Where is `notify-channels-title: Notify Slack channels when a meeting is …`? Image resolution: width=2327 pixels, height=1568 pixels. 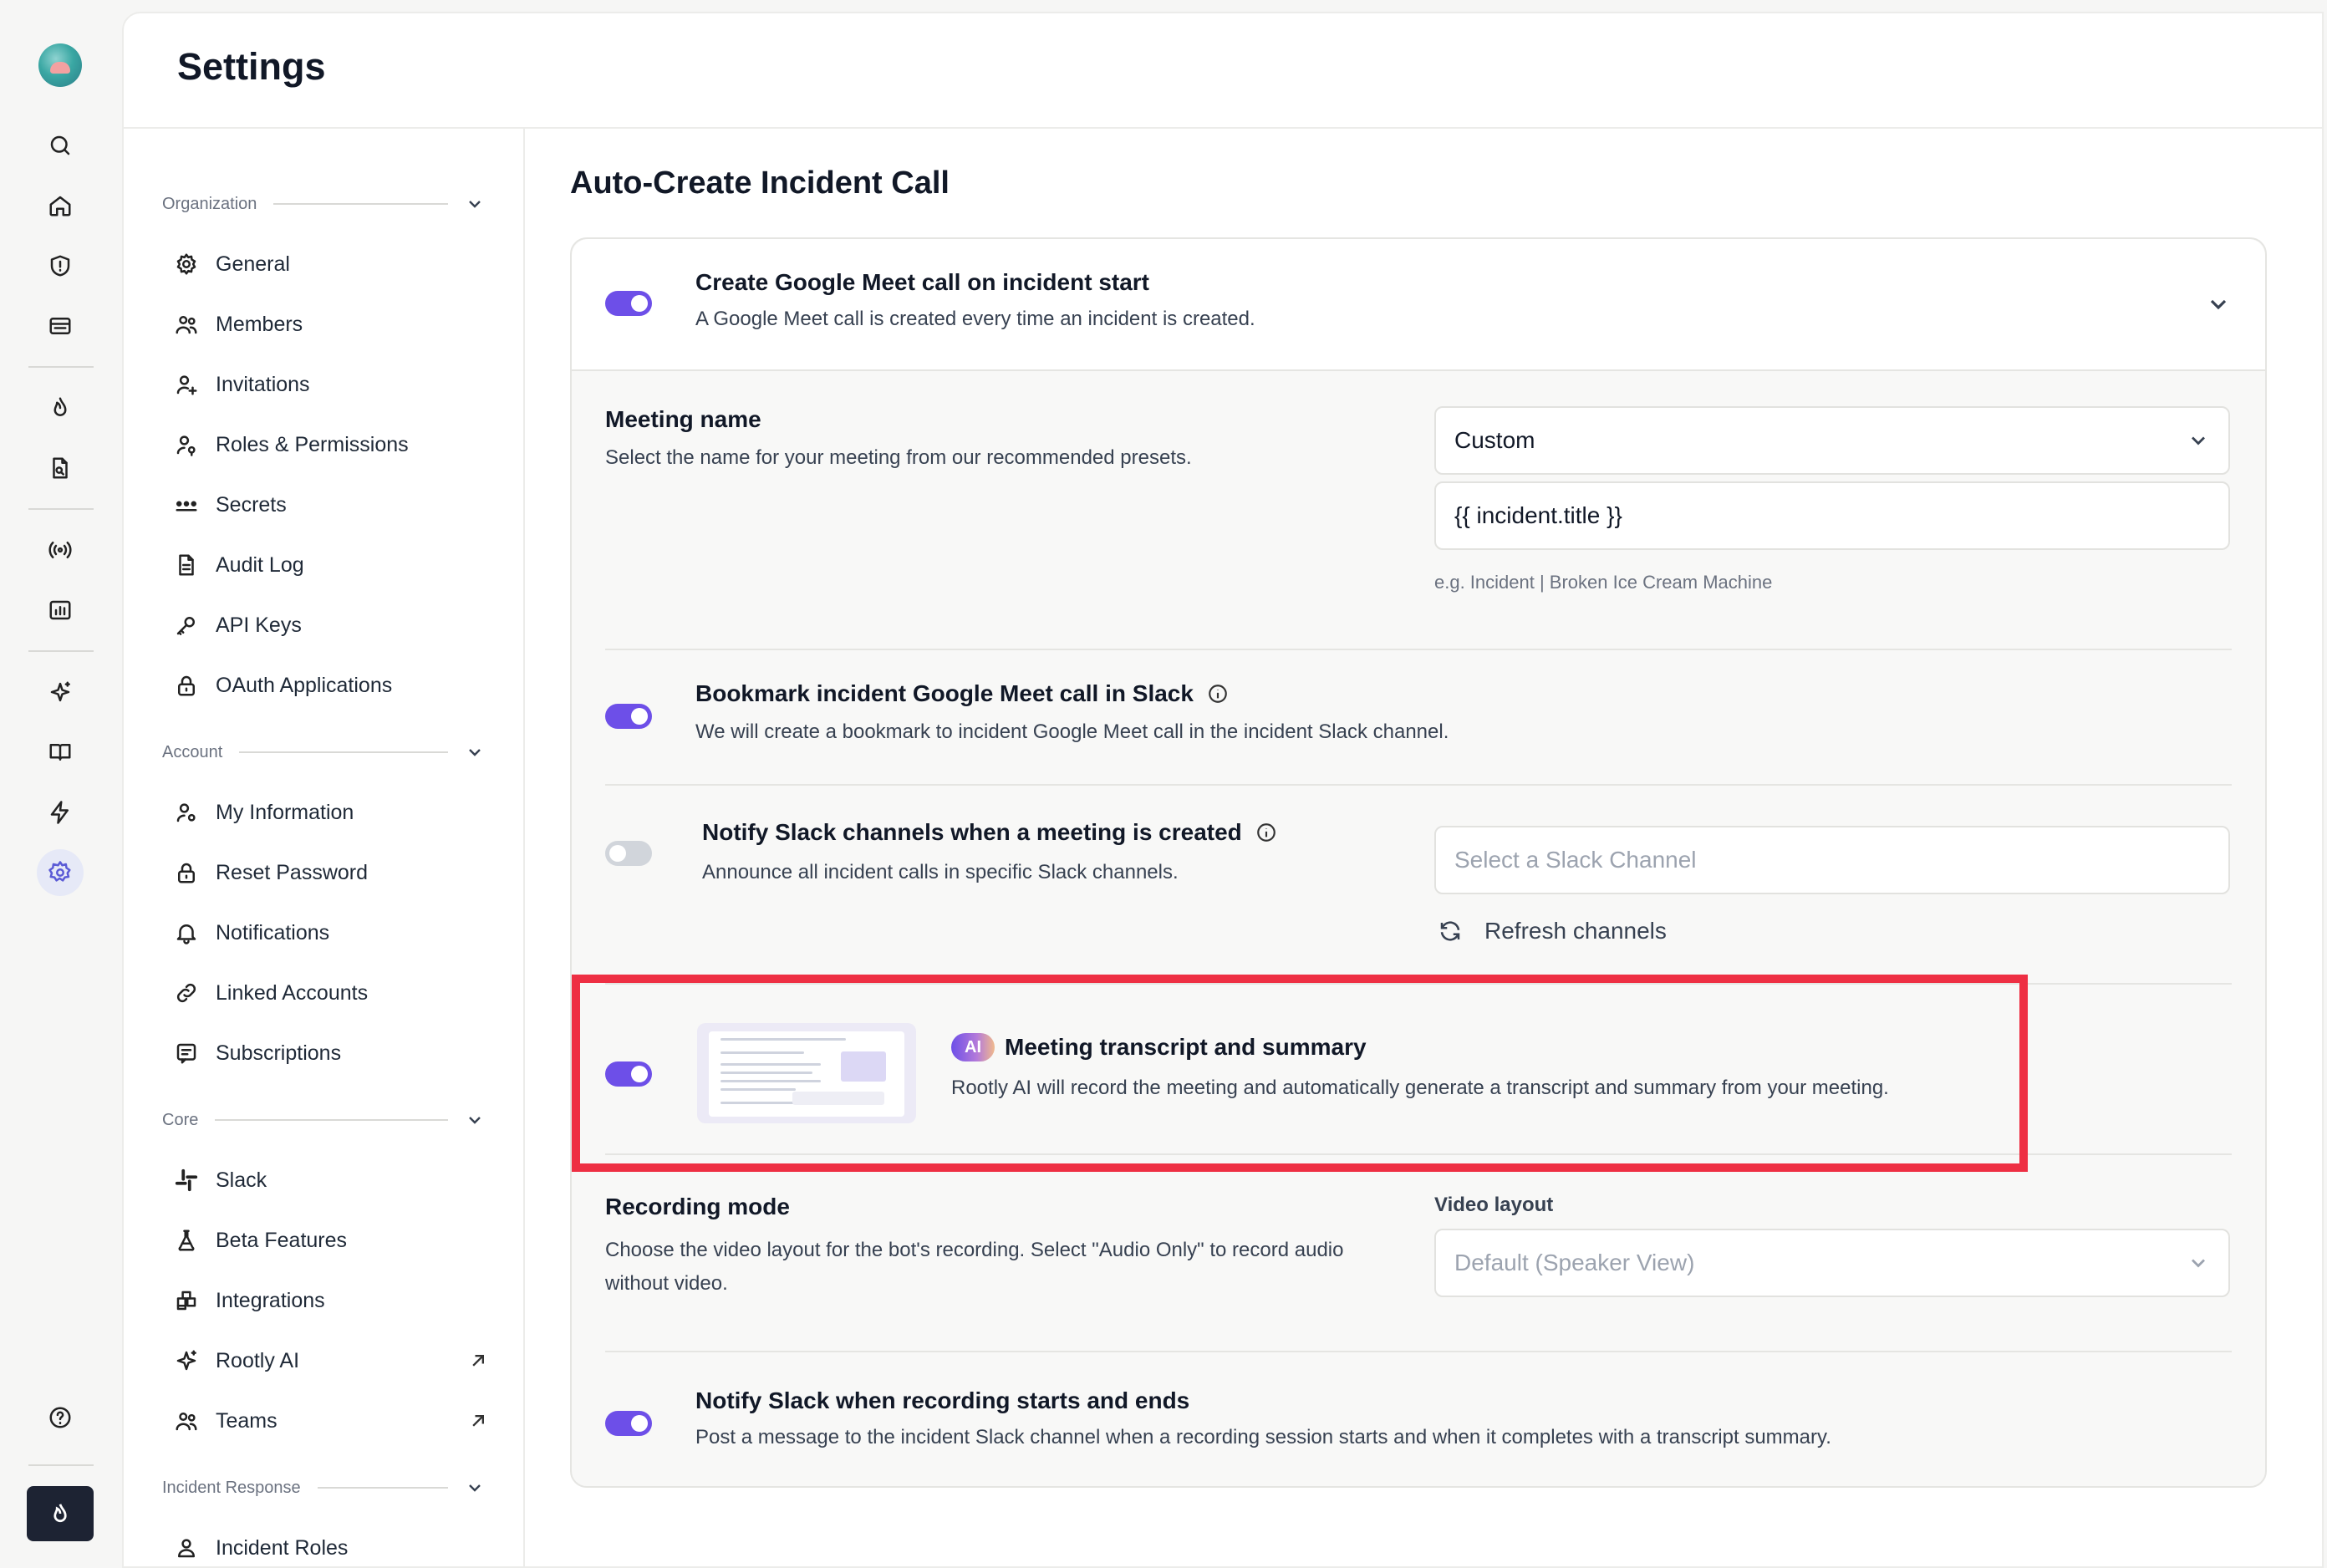
notify-channels-title: Notify Slack channels when a meeting is … is located at coordinates (990, 832).